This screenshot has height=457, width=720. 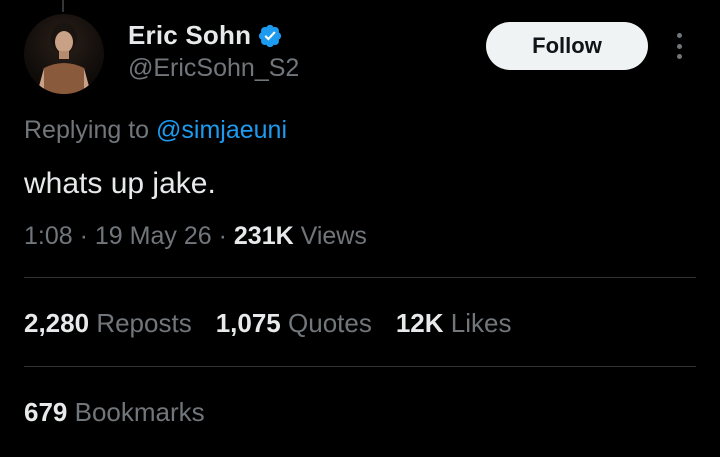 I want to click on more-options-icon, so click(x=679, y=46).